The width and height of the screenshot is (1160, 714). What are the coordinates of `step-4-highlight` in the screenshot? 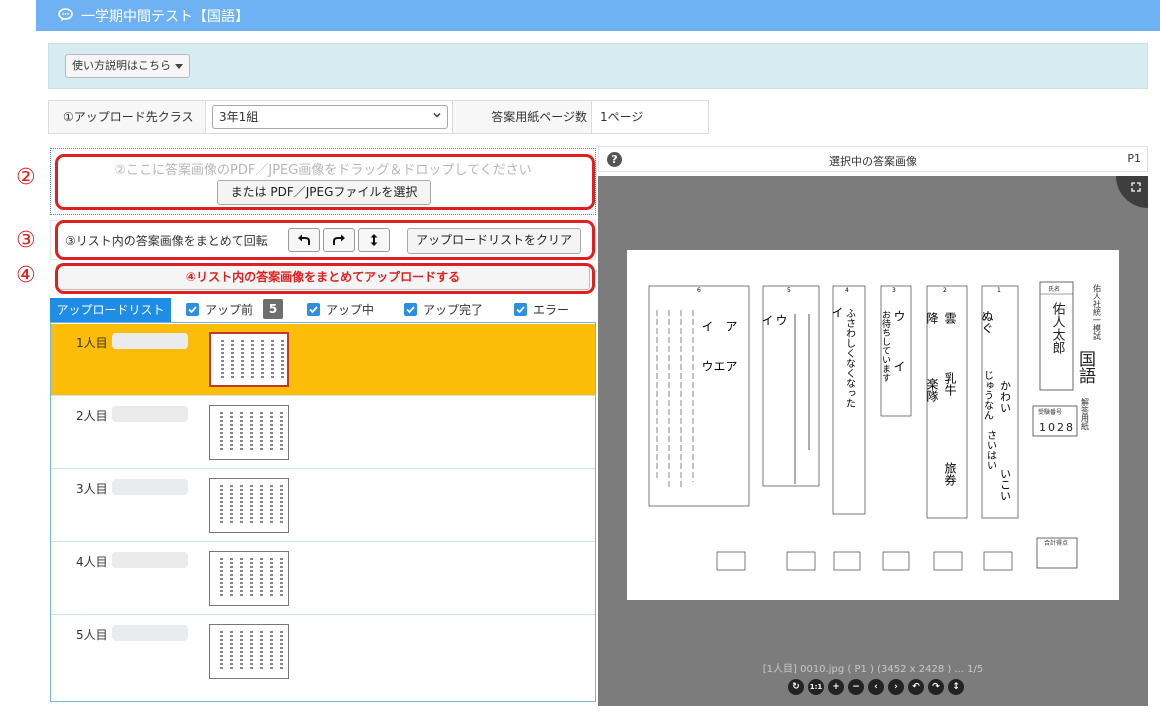 It's located at (325, 278).